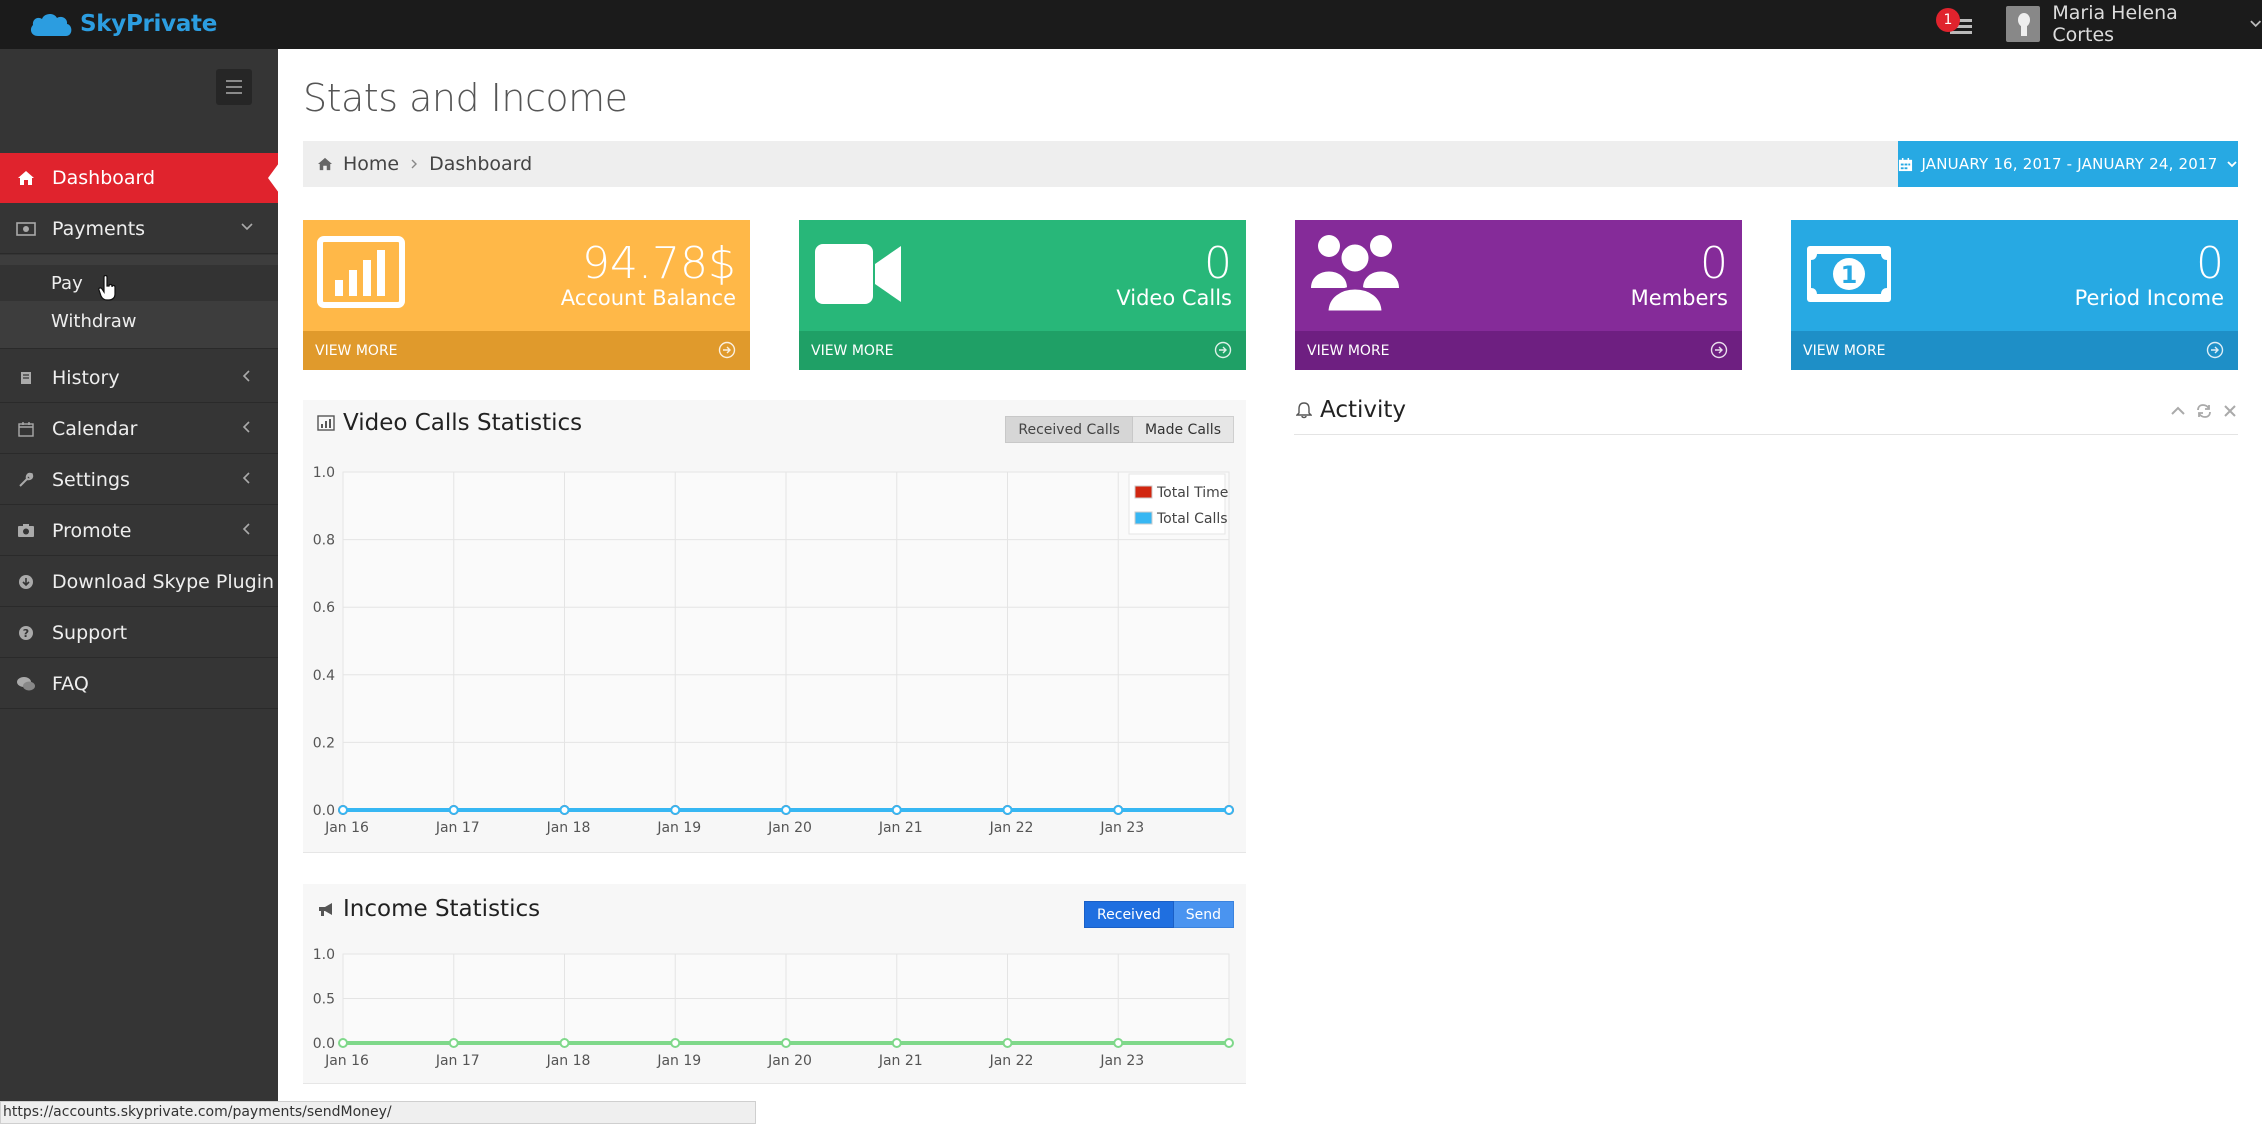  Describe the element at coordinates (858, 274) in the screenshot. I see `video-camera-icon` at that location.